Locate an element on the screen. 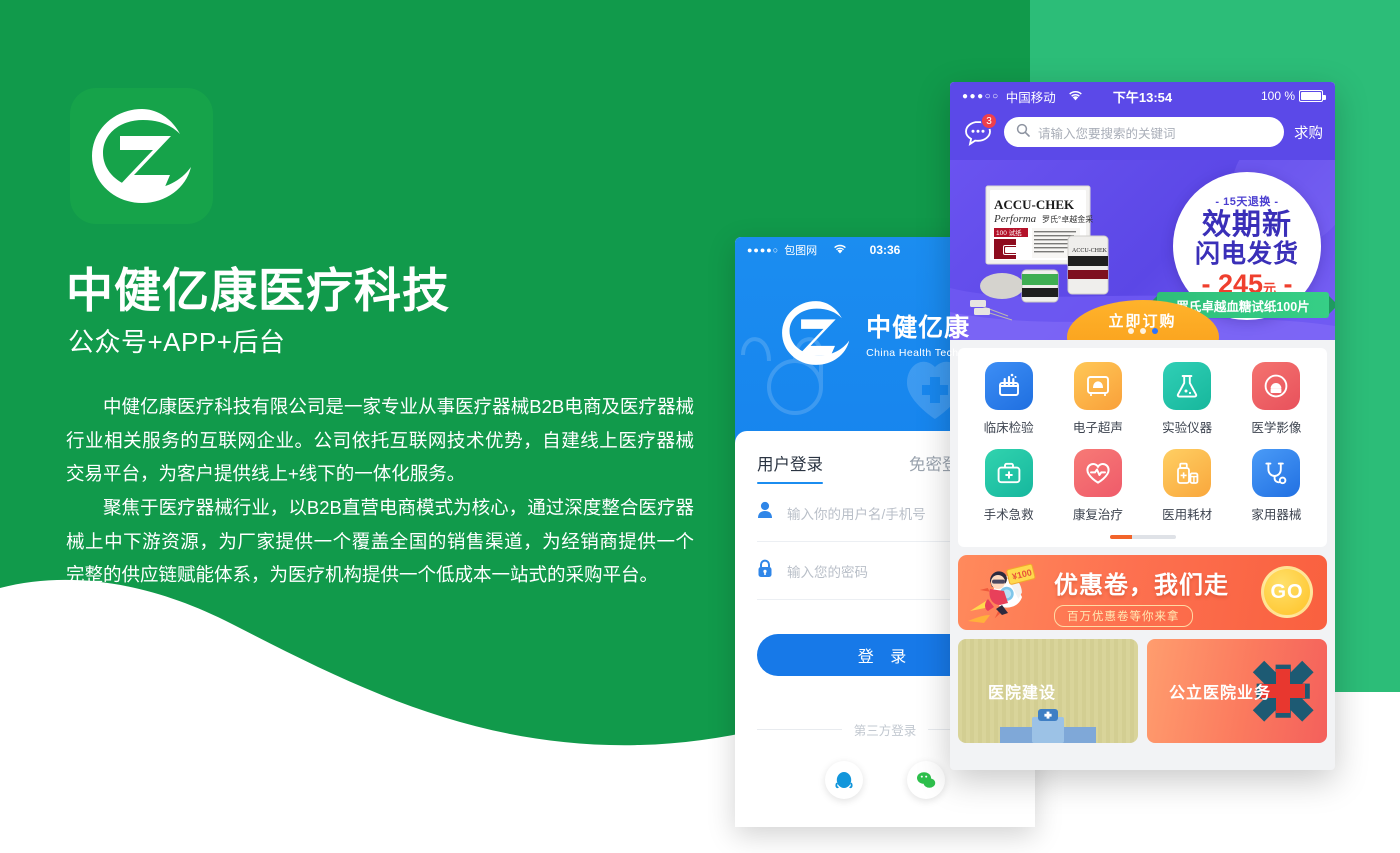 This screenshot has height=853, width=1400. category-label: 医用耗材 is located at coordinates (1187, 515).